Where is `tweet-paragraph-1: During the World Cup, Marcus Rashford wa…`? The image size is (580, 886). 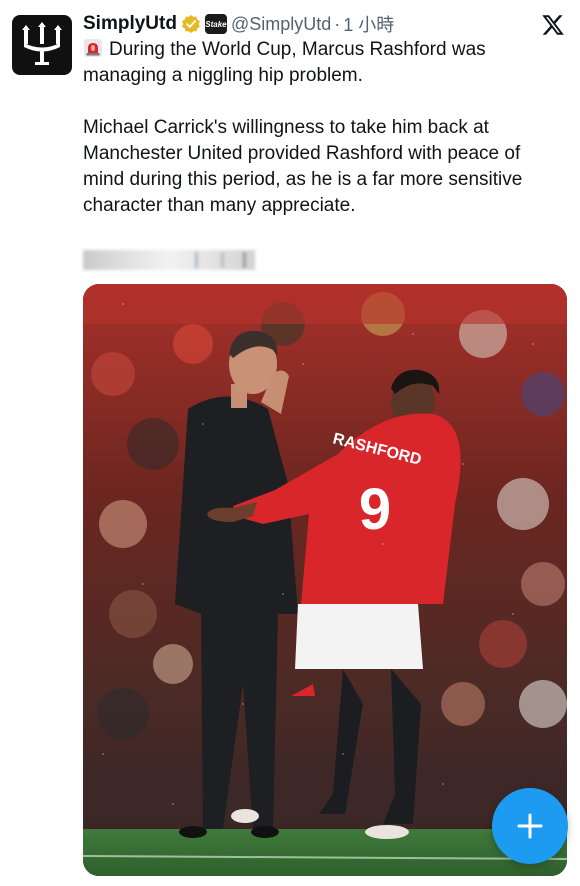
tweet-paragraph-1: During the World Cup, Marcus Rashford wa… is located at coordinates (323, 63).